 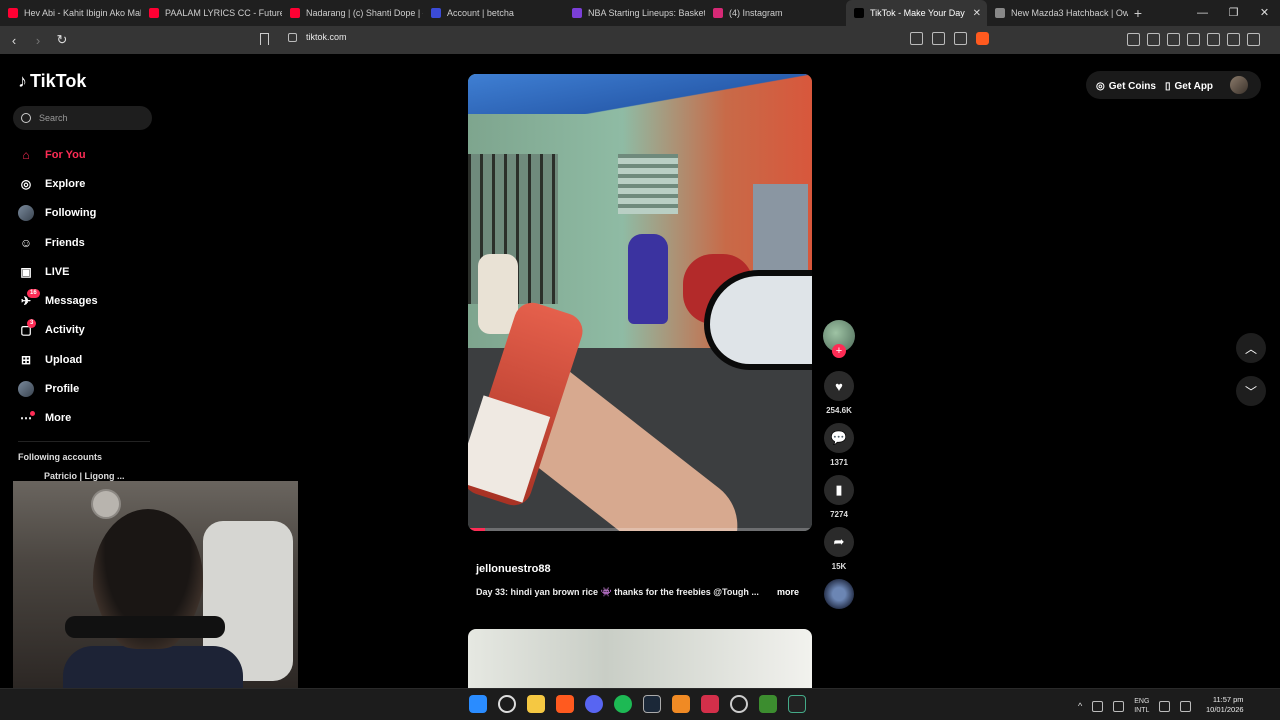 What do you see at coordinates (58, 213) in the screenshot?
I see `sidebar-item-following: Following` at bounding box center [58, 213].